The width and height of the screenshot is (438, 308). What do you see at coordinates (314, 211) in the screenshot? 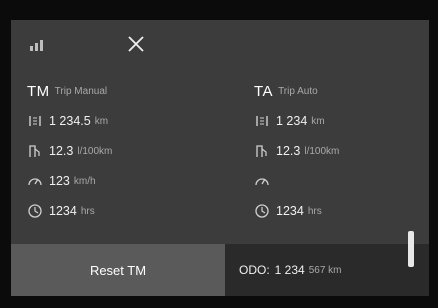
I see `trip-auto-time-unit: hrs` at bounding box center [314, 211].